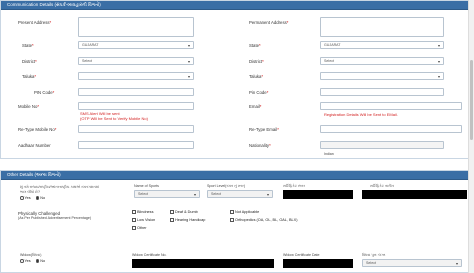 The image size is (474, 273). Describe the element at coordinates (87, 61) in the screenshot. I see `district-select-left-value: Select` at that location.